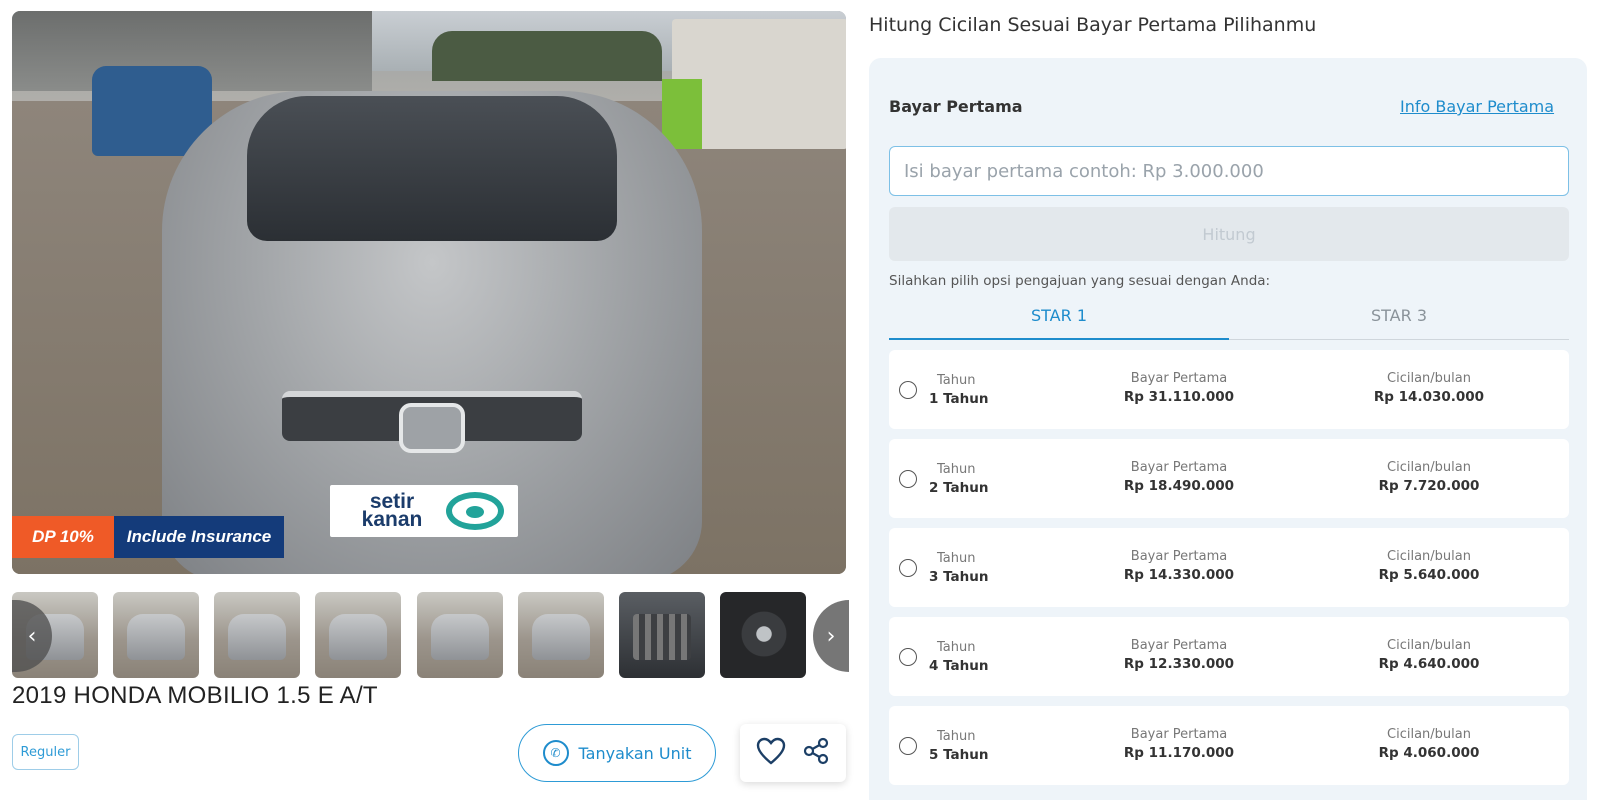  Describe the element at coordinates (45, 752) in the screenshot. I see `listing-type-tag: Reguler` at that location.